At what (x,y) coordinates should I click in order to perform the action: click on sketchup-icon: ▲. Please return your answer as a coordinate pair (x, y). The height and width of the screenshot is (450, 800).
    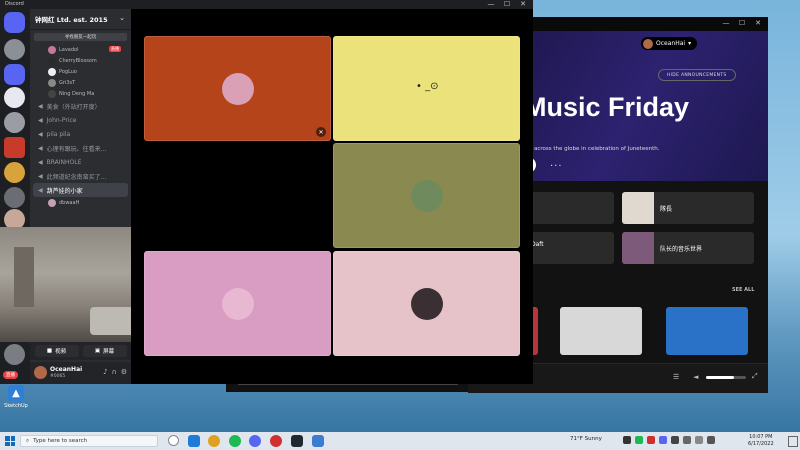
    Looking at the image, I should click on (16, 393).